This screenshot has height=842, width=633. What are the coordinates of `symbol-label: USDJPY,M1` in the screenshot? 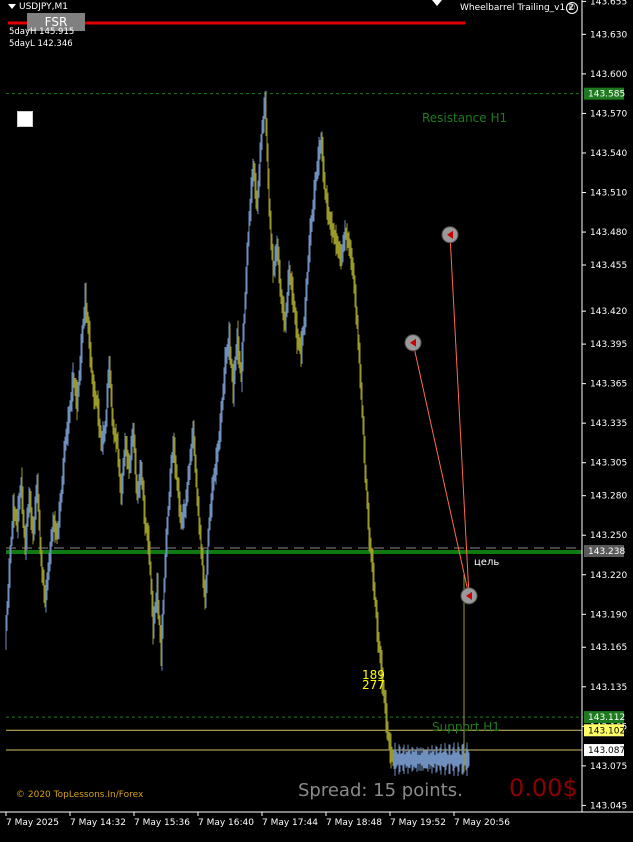 It's located at (38, 7).